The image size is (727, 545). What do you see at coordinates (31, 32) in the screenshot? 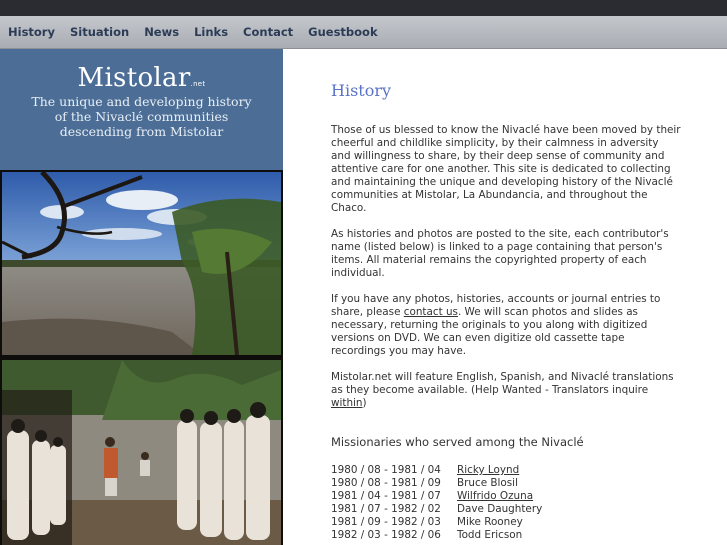
I see `nav-history: History` at bounding box center [31, 32].